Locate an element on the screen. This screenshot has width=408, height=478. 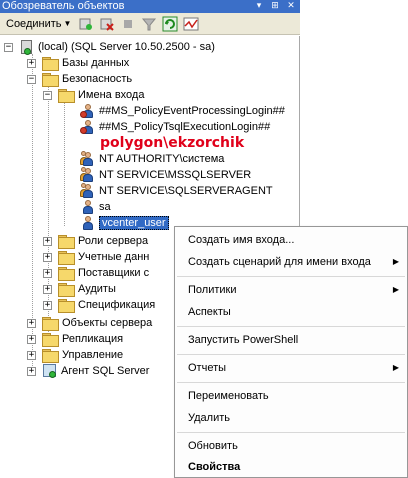
tree-node-crypto-providers: + Поставщики с is located at coordinates (96, 273).